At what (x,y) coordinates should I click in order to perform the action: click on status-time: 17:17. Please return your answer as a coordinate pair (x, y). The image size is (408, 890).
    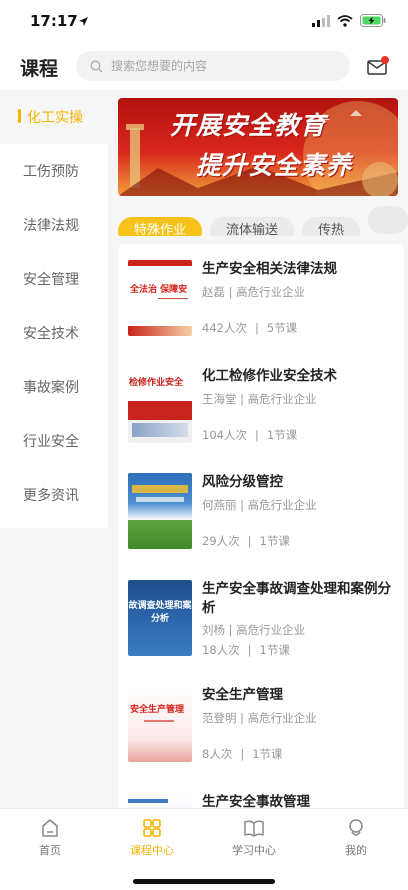
    Looking at the image, I should click on (54, 21).